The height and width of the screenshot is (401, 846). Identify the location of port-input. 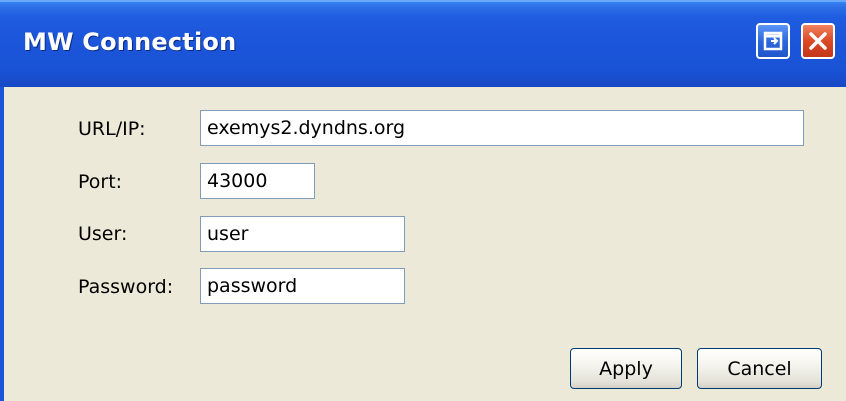
(257, 181).